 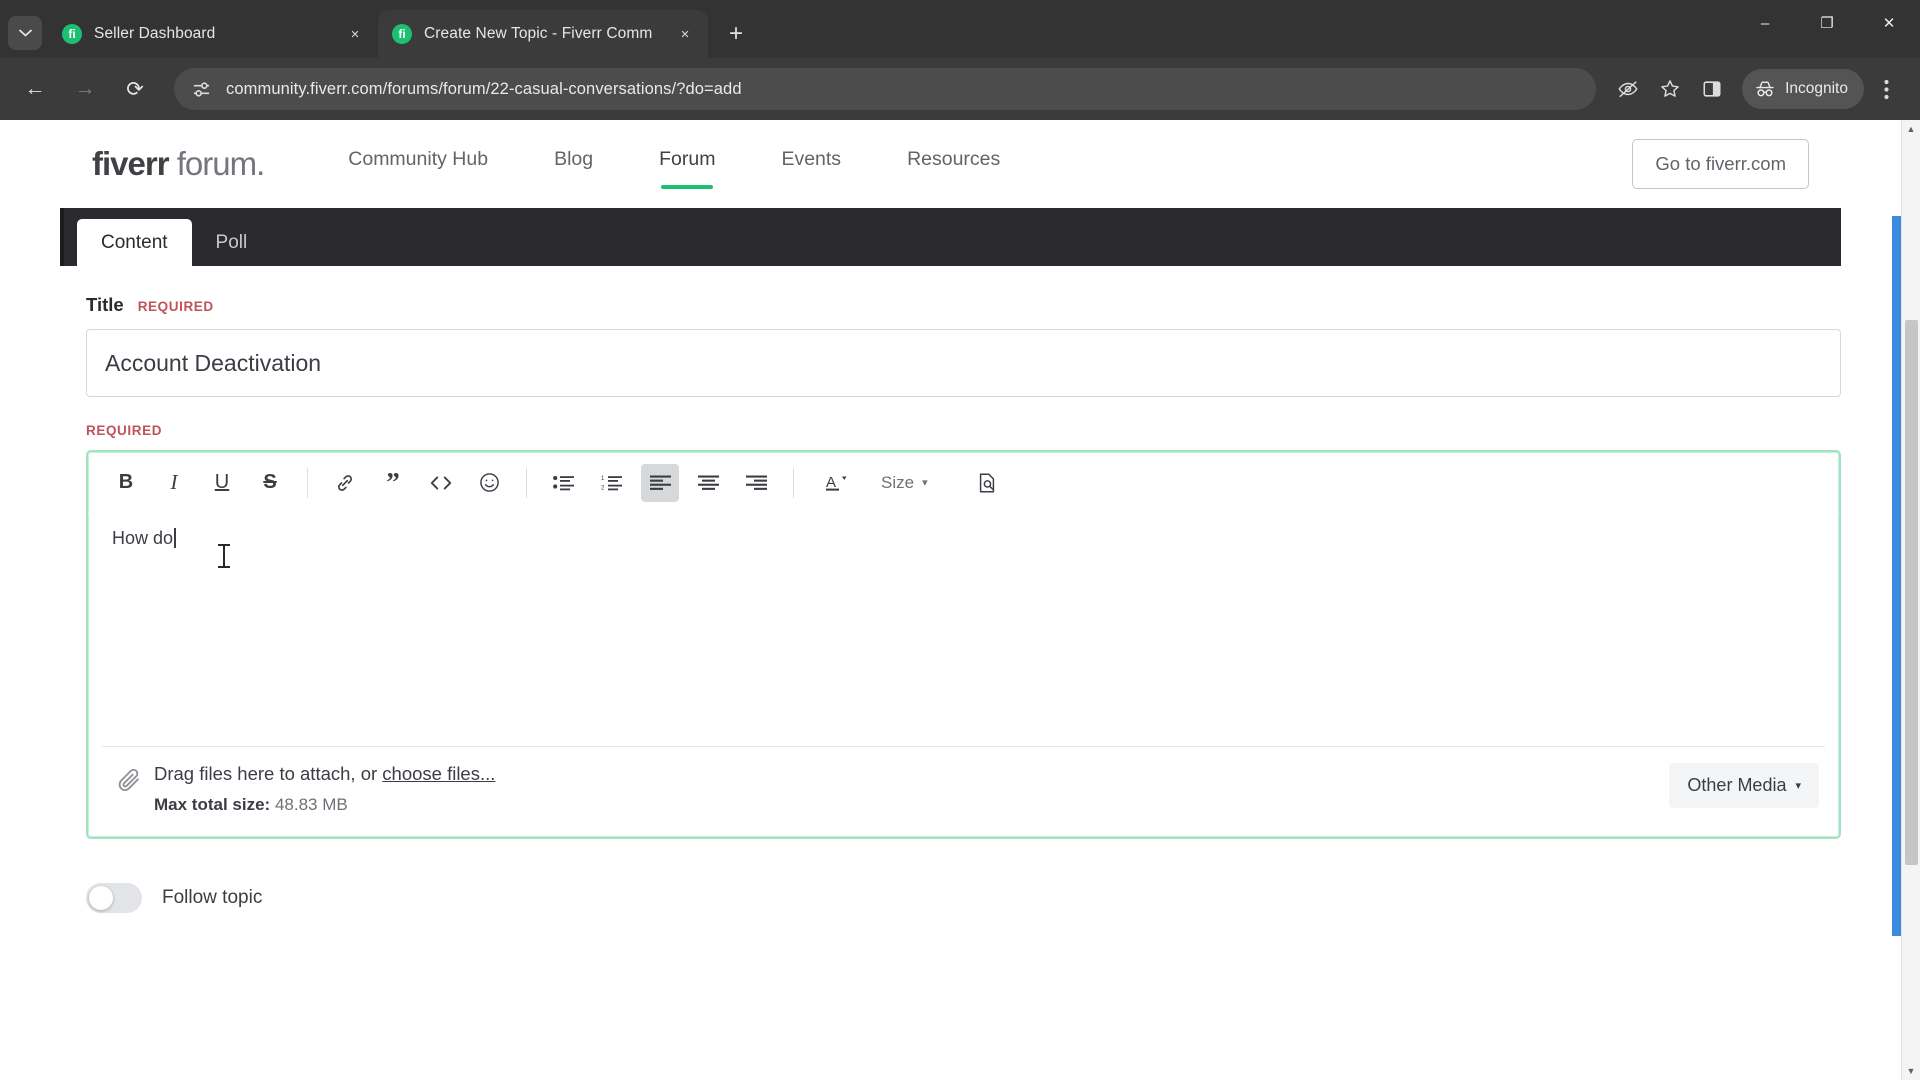 I want to click on svg-text: 1, so click(x=603, y=479).